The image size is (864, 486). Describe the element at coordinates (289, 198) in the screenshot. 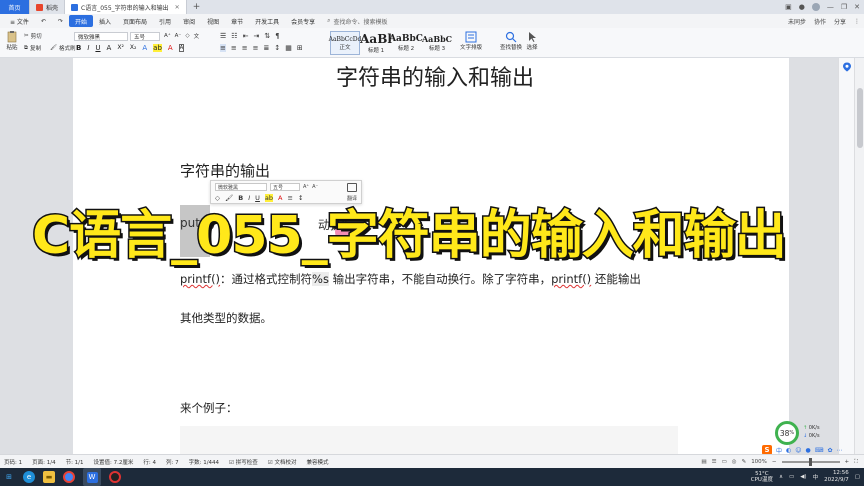

I see `mini-align-icon: ≡` at that location.